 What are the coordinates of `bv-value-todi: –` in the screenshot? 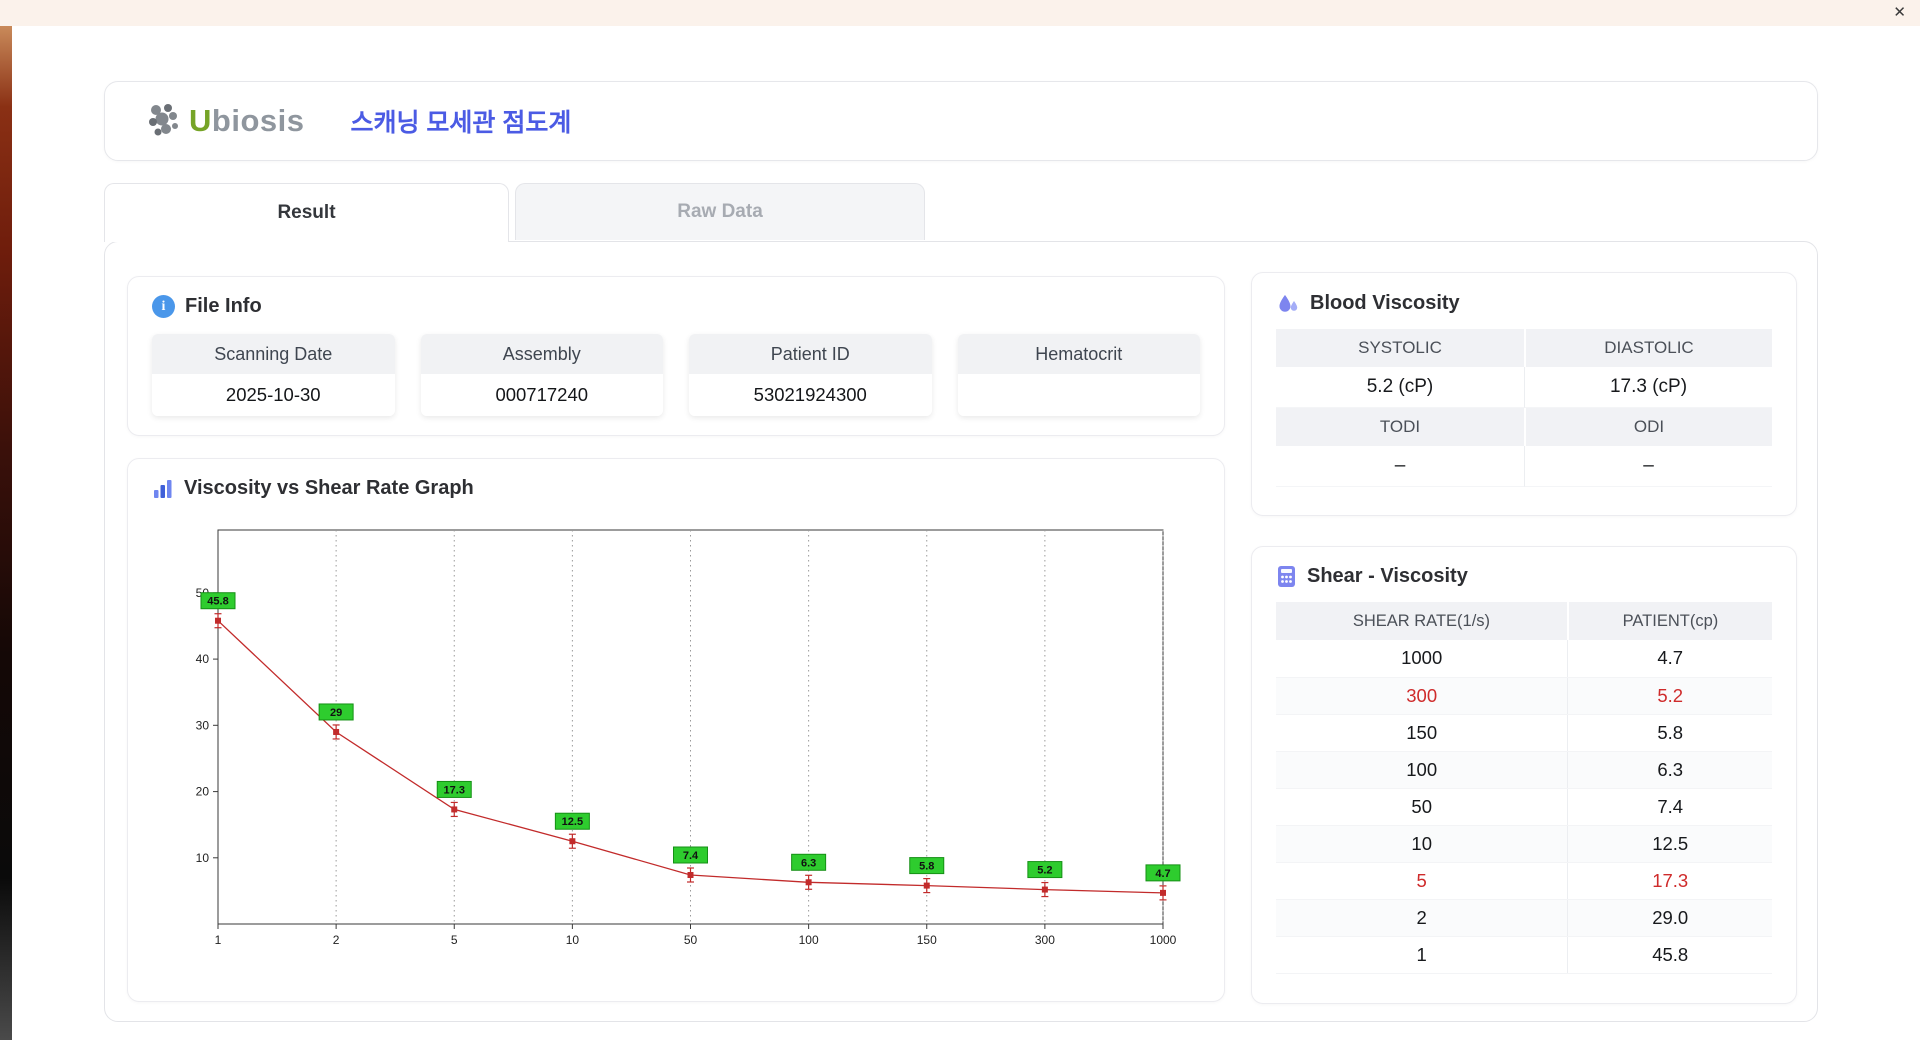 It's located at (1400, 466).